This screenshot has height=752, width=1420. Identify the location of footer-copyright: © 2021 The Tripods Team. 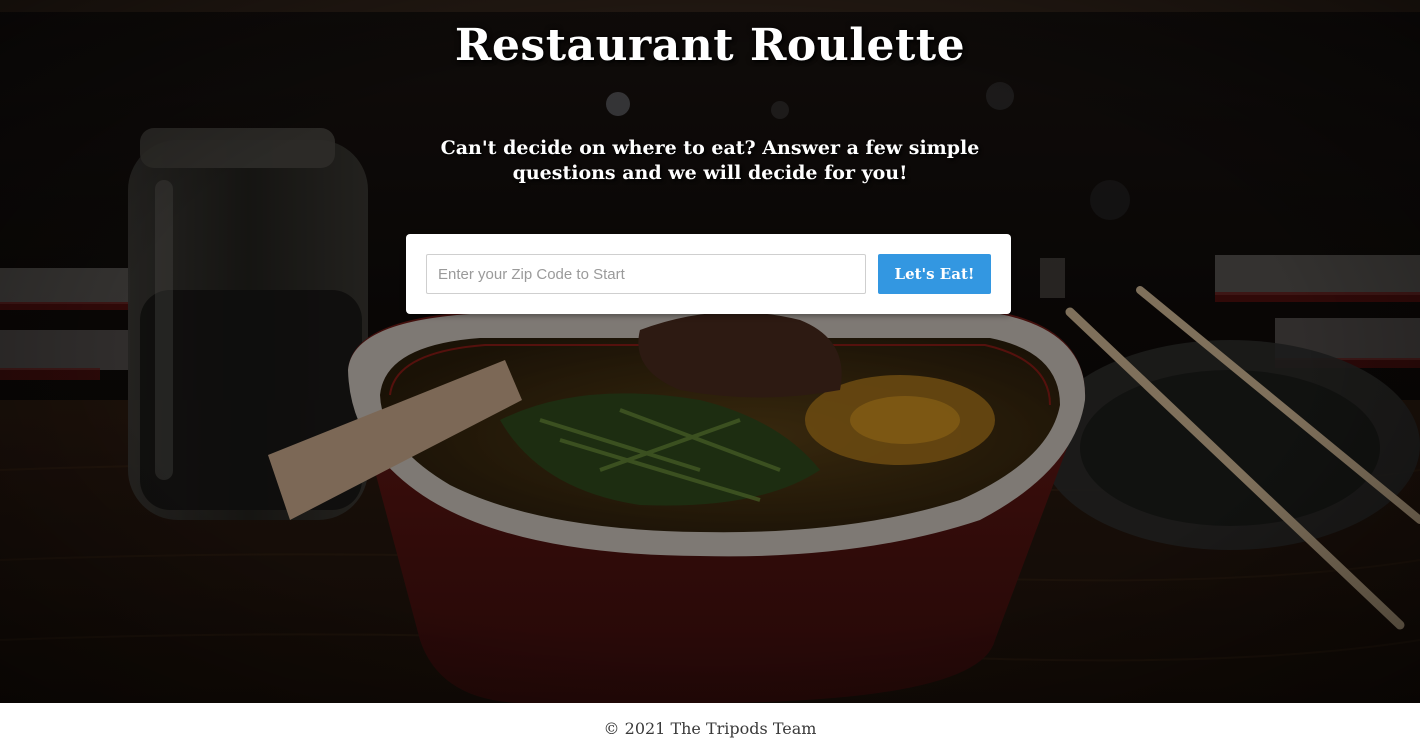
(710, 728).